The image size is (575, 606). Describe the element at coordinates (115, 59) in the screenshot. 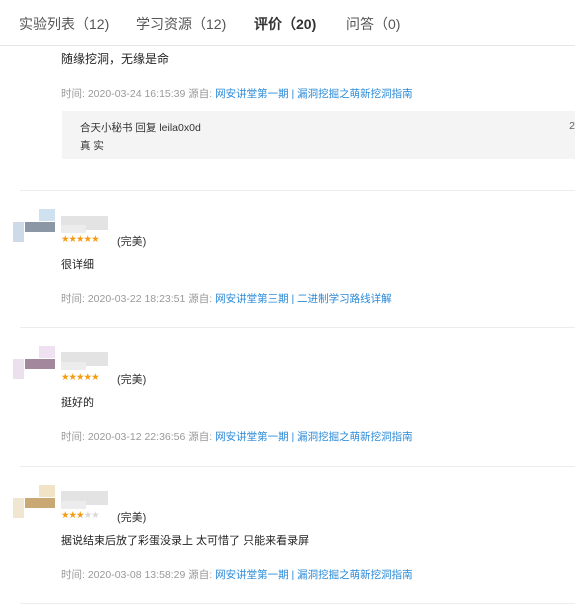

I see `review-text: 随缘挖洞，无缘是命` at that location.